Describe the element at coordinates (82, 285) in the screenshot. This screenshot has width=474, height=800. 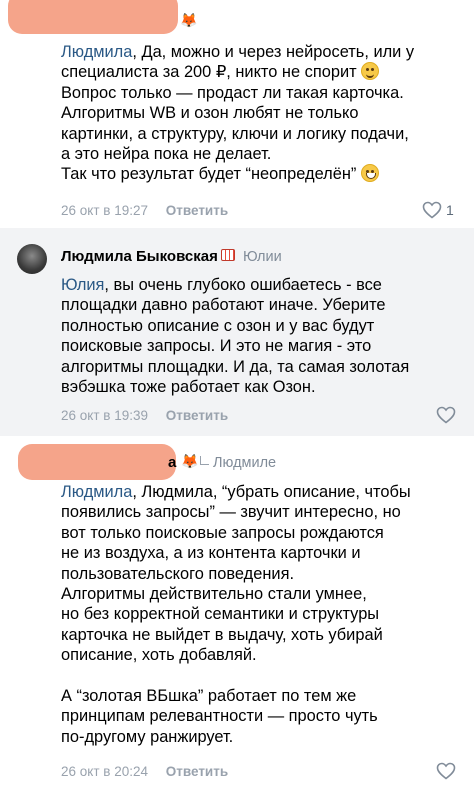
I see `mention-link: Юлия` at that location.